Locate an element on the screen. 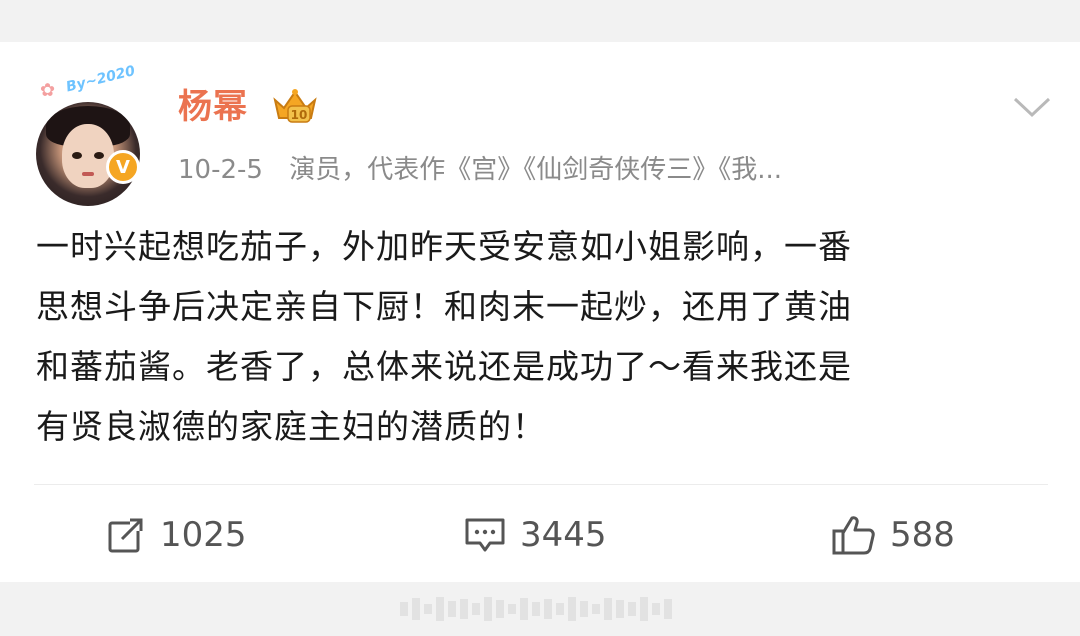 The image size is (1080, 636). comment-icon is located at coordinates (485, 535).